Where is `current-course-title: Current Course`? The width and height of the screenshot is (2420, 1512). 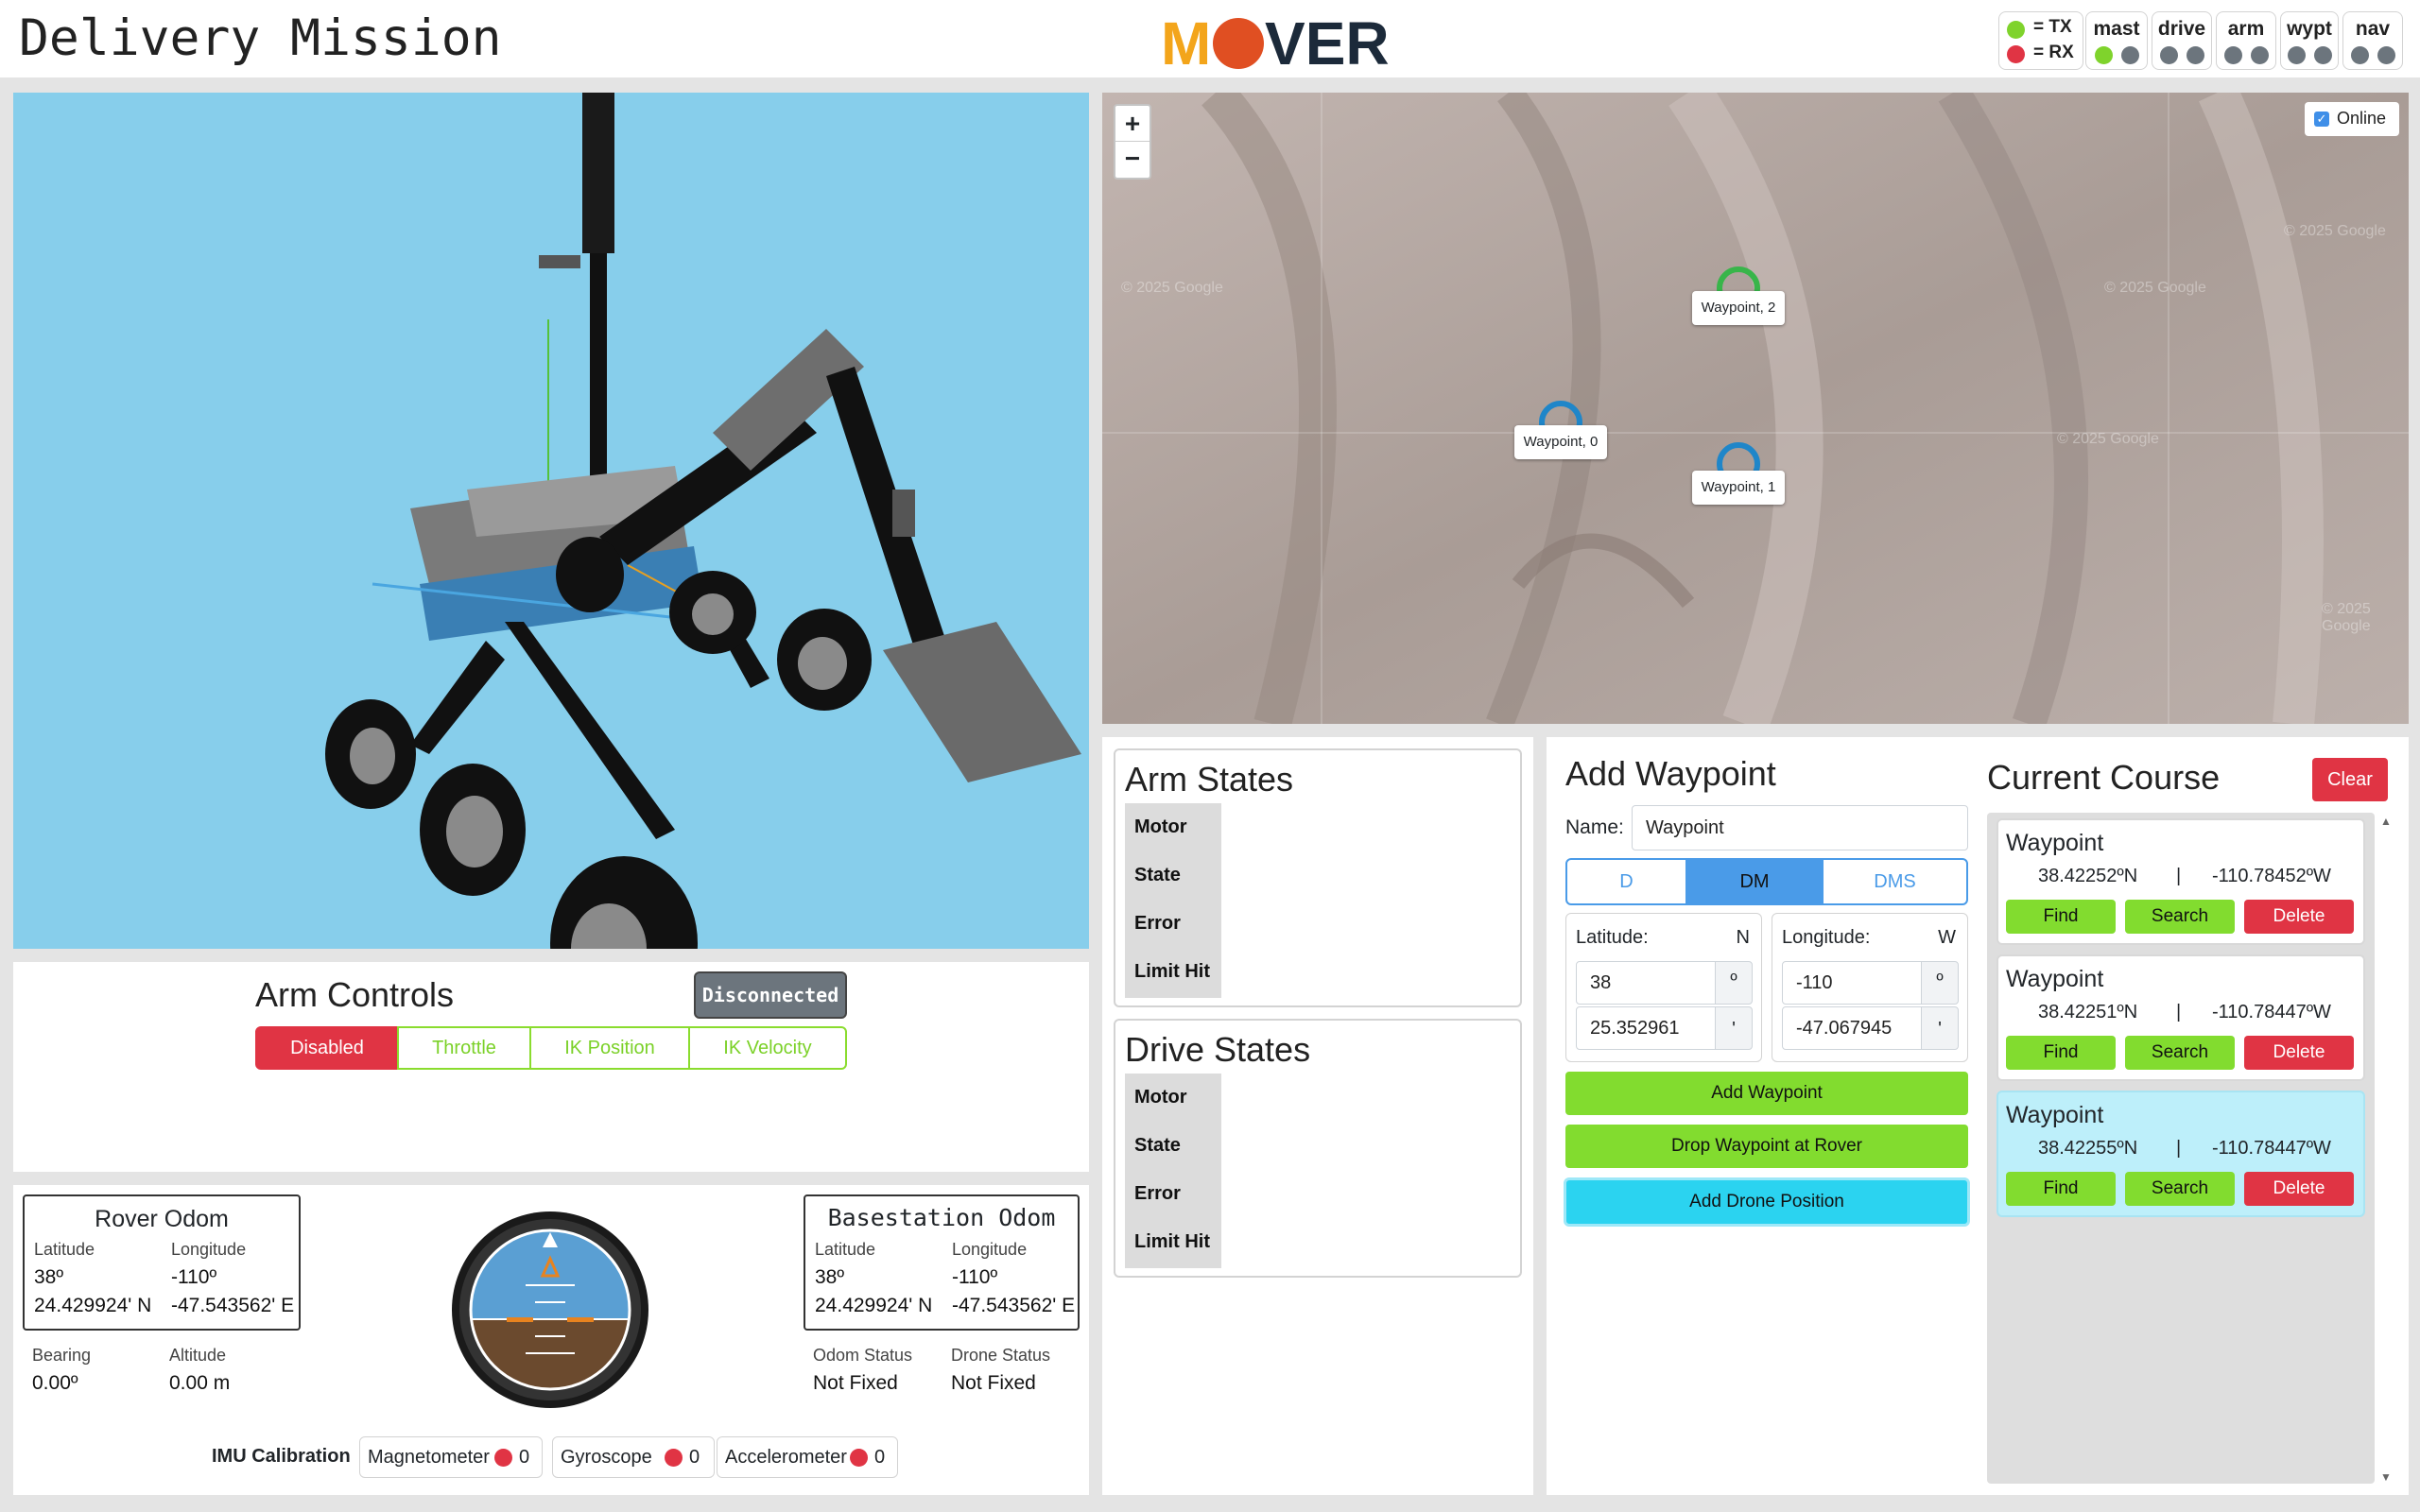 current-course-title: Current Course is located at coordinates (2104, 777).